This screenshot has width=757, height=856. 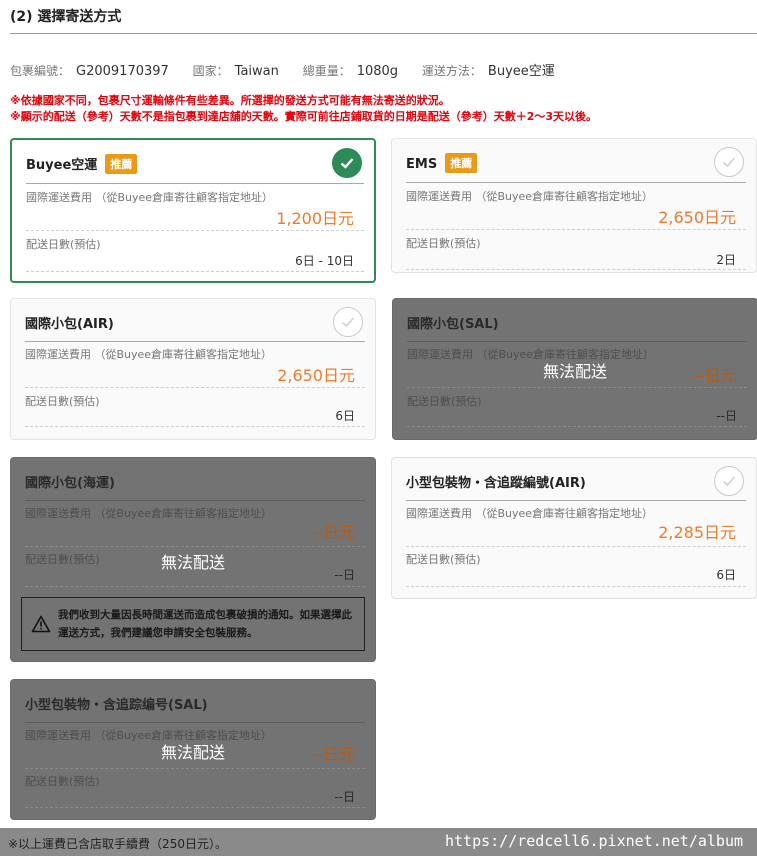 What do you see at coordinates (442, 163) in the screenshot?
I see `option-name: EMS 推薦` at bounding box center [442, 163].